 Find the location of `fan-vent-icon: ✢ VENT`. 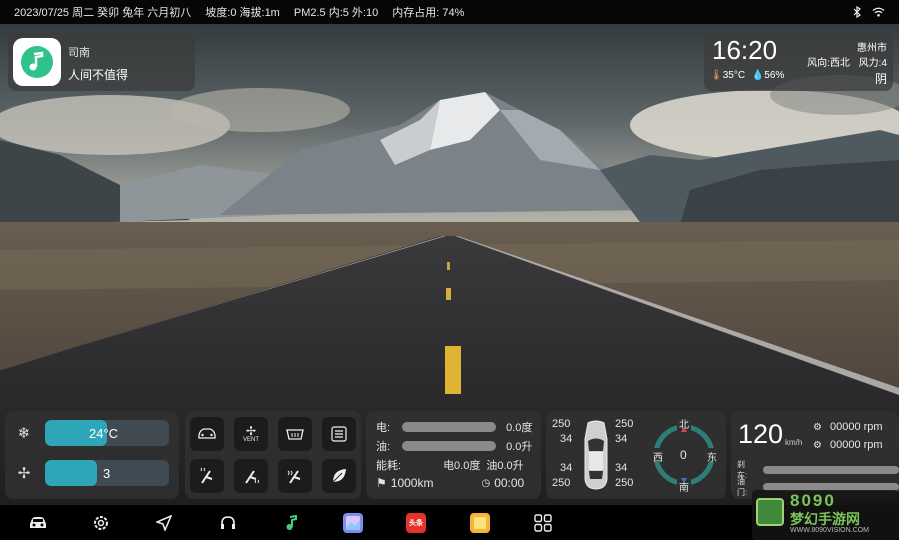

fan-vent-icon: ✢ VENT is located at coordinates (251, 434).